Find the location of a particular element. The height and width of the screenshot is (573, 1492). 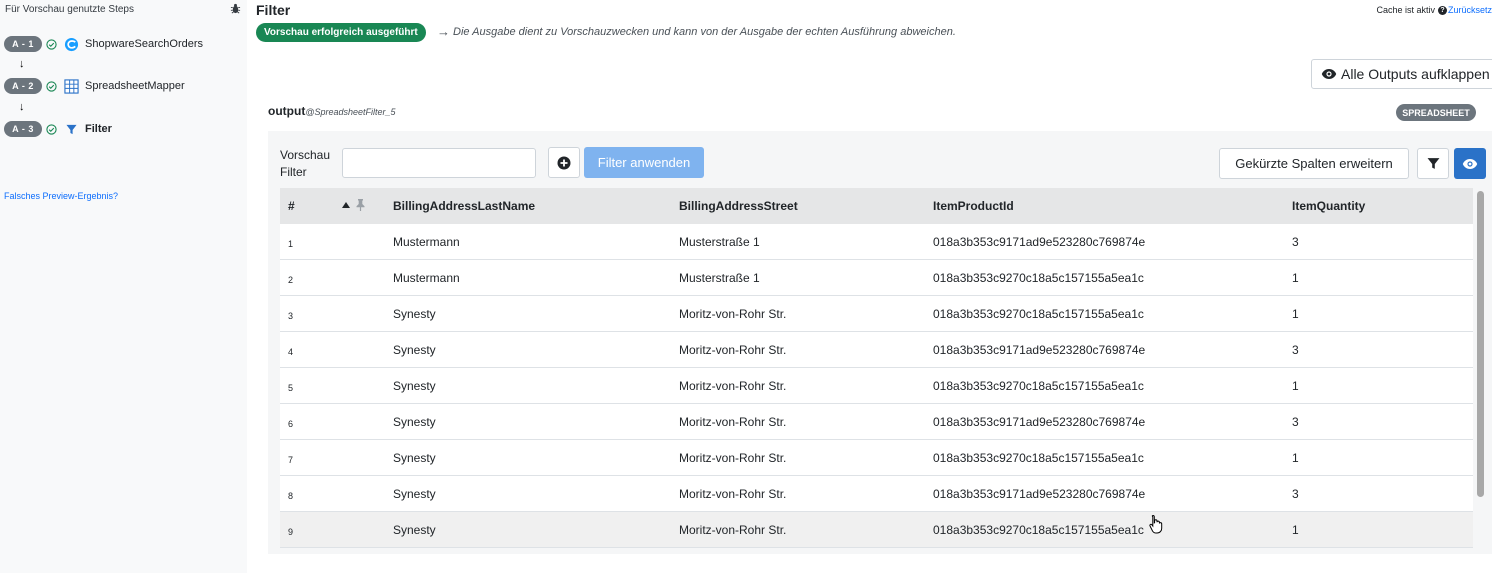

apply-filter-button: Filter anwenden is located at coordinates (644, 162).